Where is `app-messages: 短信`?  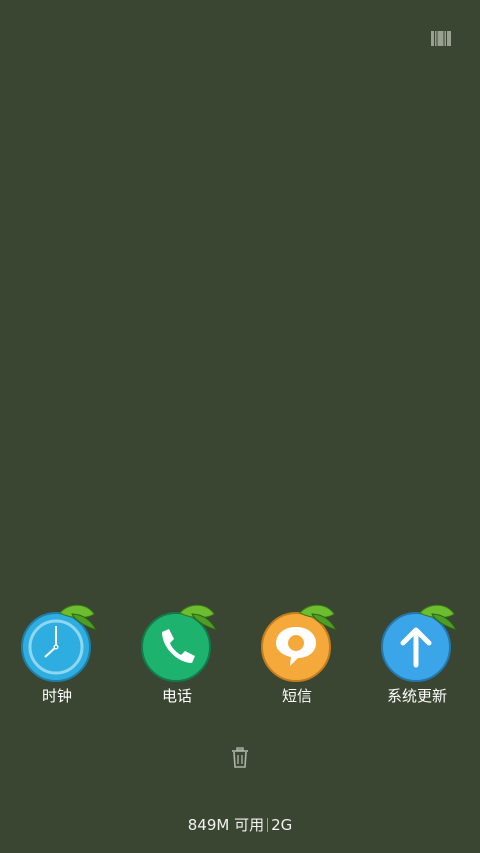
app-messages: 短信 is located at coordinates (297, 653).